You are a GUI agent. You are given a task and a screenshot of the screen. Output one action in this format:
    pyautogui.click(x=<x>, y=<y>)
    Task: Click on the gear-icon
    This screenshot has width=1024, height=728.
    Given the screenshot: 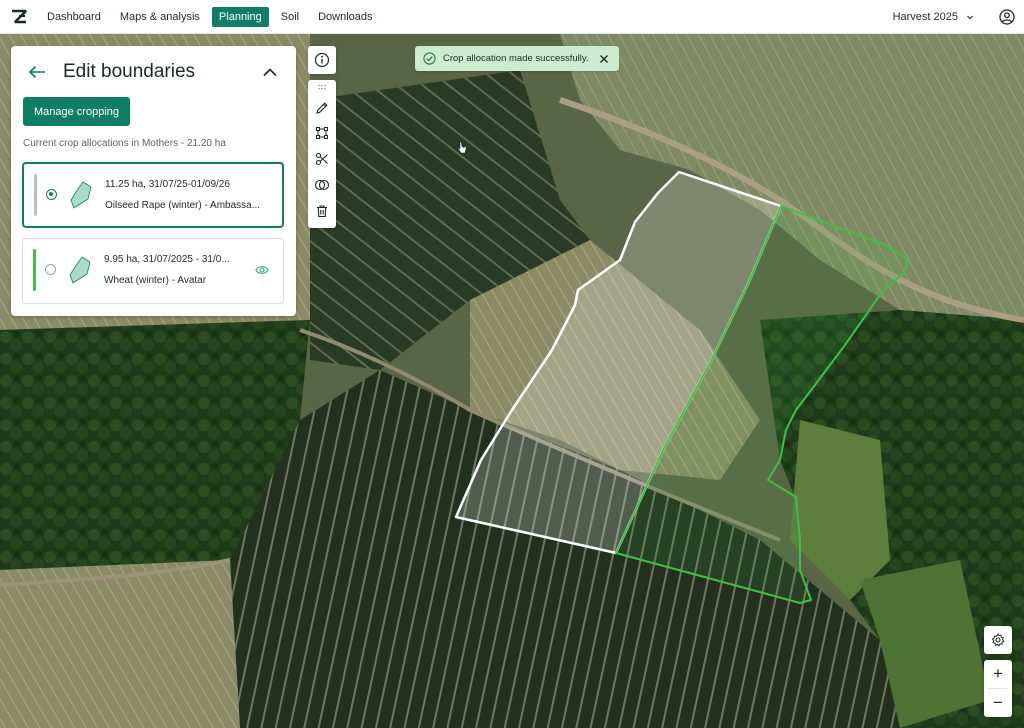 What is the action you would take?
    pyautogui.click(x=998, y=640)
    